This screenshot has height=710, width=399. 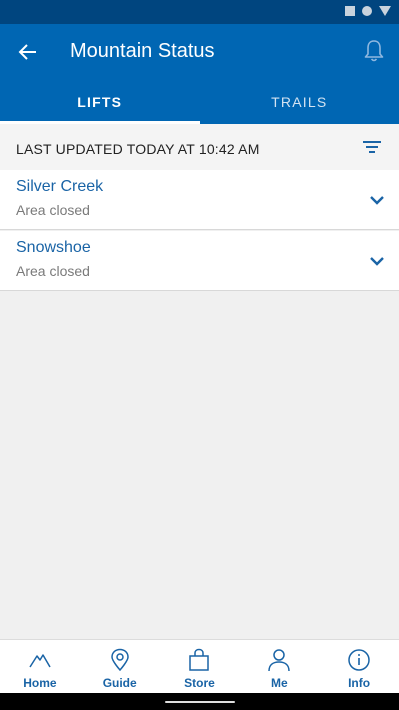 I want to click on nav-store: Store, so click(x=200, y=666).